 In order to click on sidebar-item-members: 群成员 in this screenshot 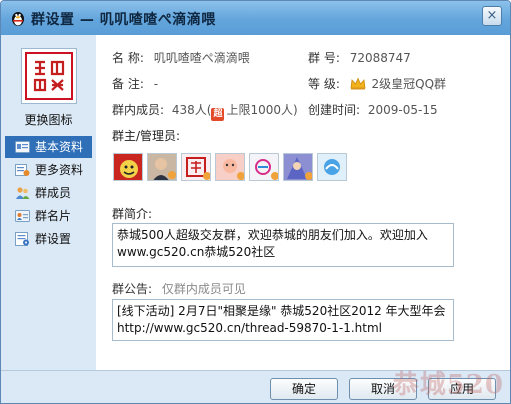, I will do `click(48, 193)`.